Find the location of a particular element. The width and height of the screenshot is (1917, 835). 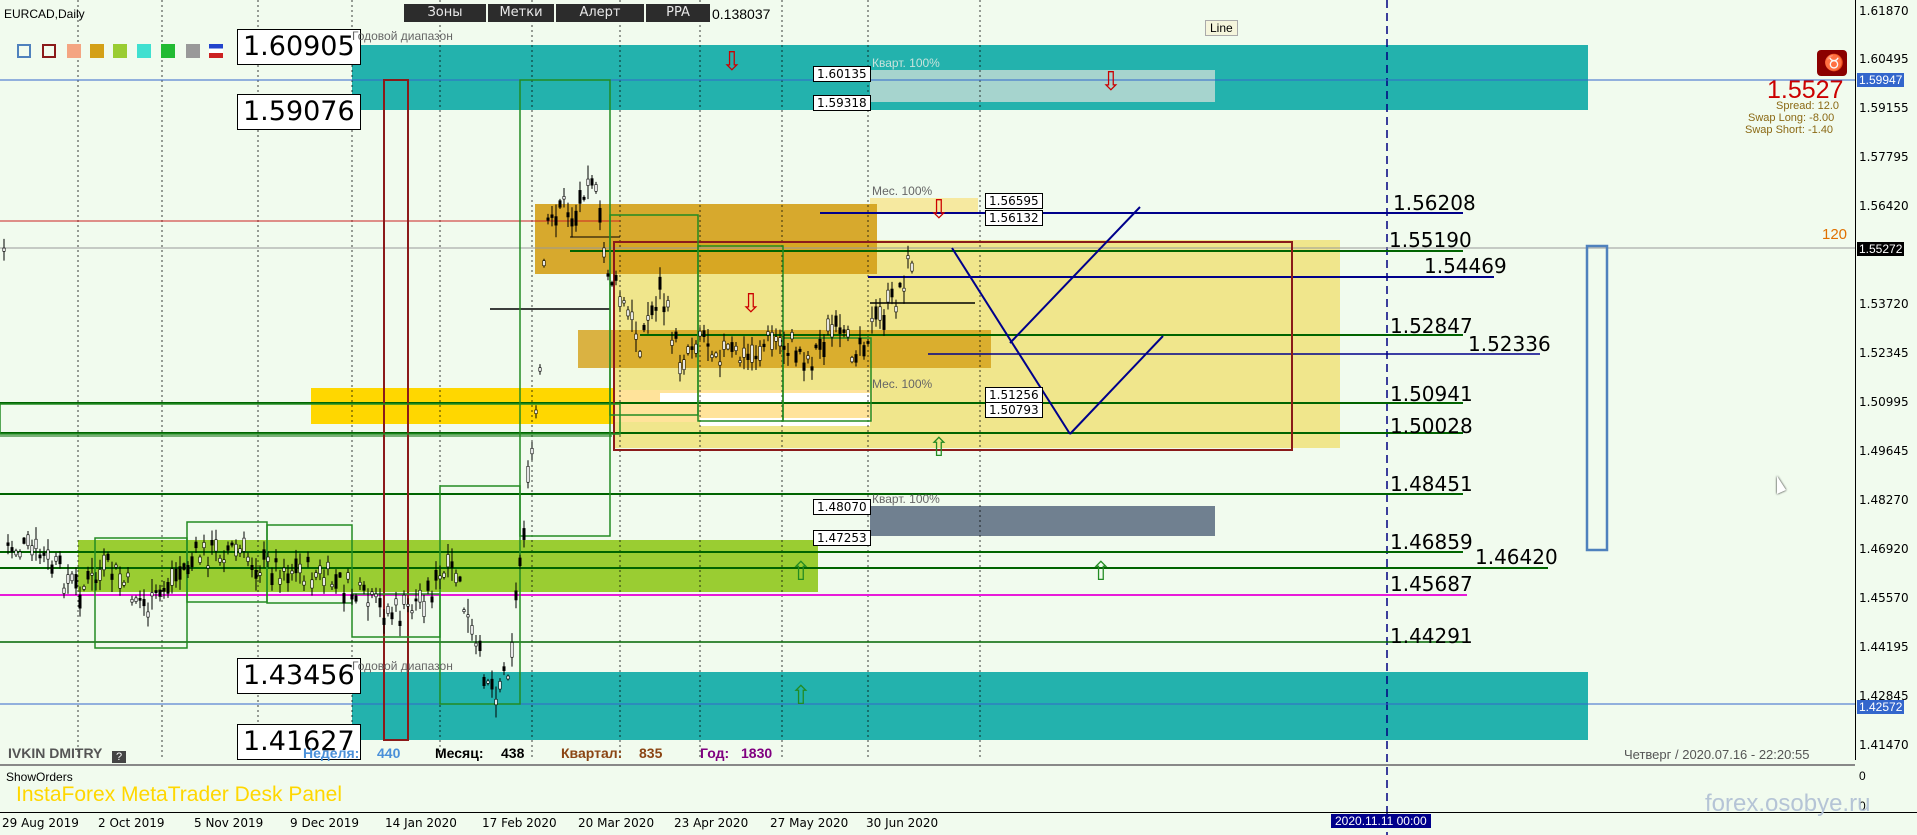

swatch-orange is located at coordinates (97, 51).